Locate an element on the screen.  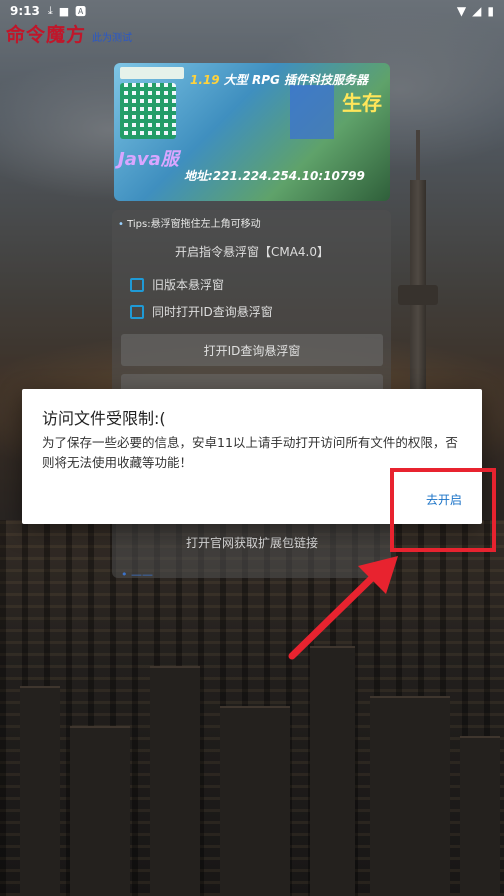
more-link: • —— is located at coordinates (137, 574).